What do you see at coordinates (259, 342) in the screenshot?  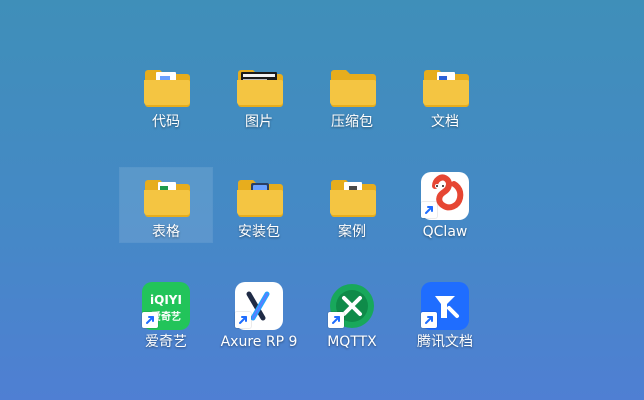 I see `desktop-icon-label: Axure RP 9` at bounding box center [259, 342].